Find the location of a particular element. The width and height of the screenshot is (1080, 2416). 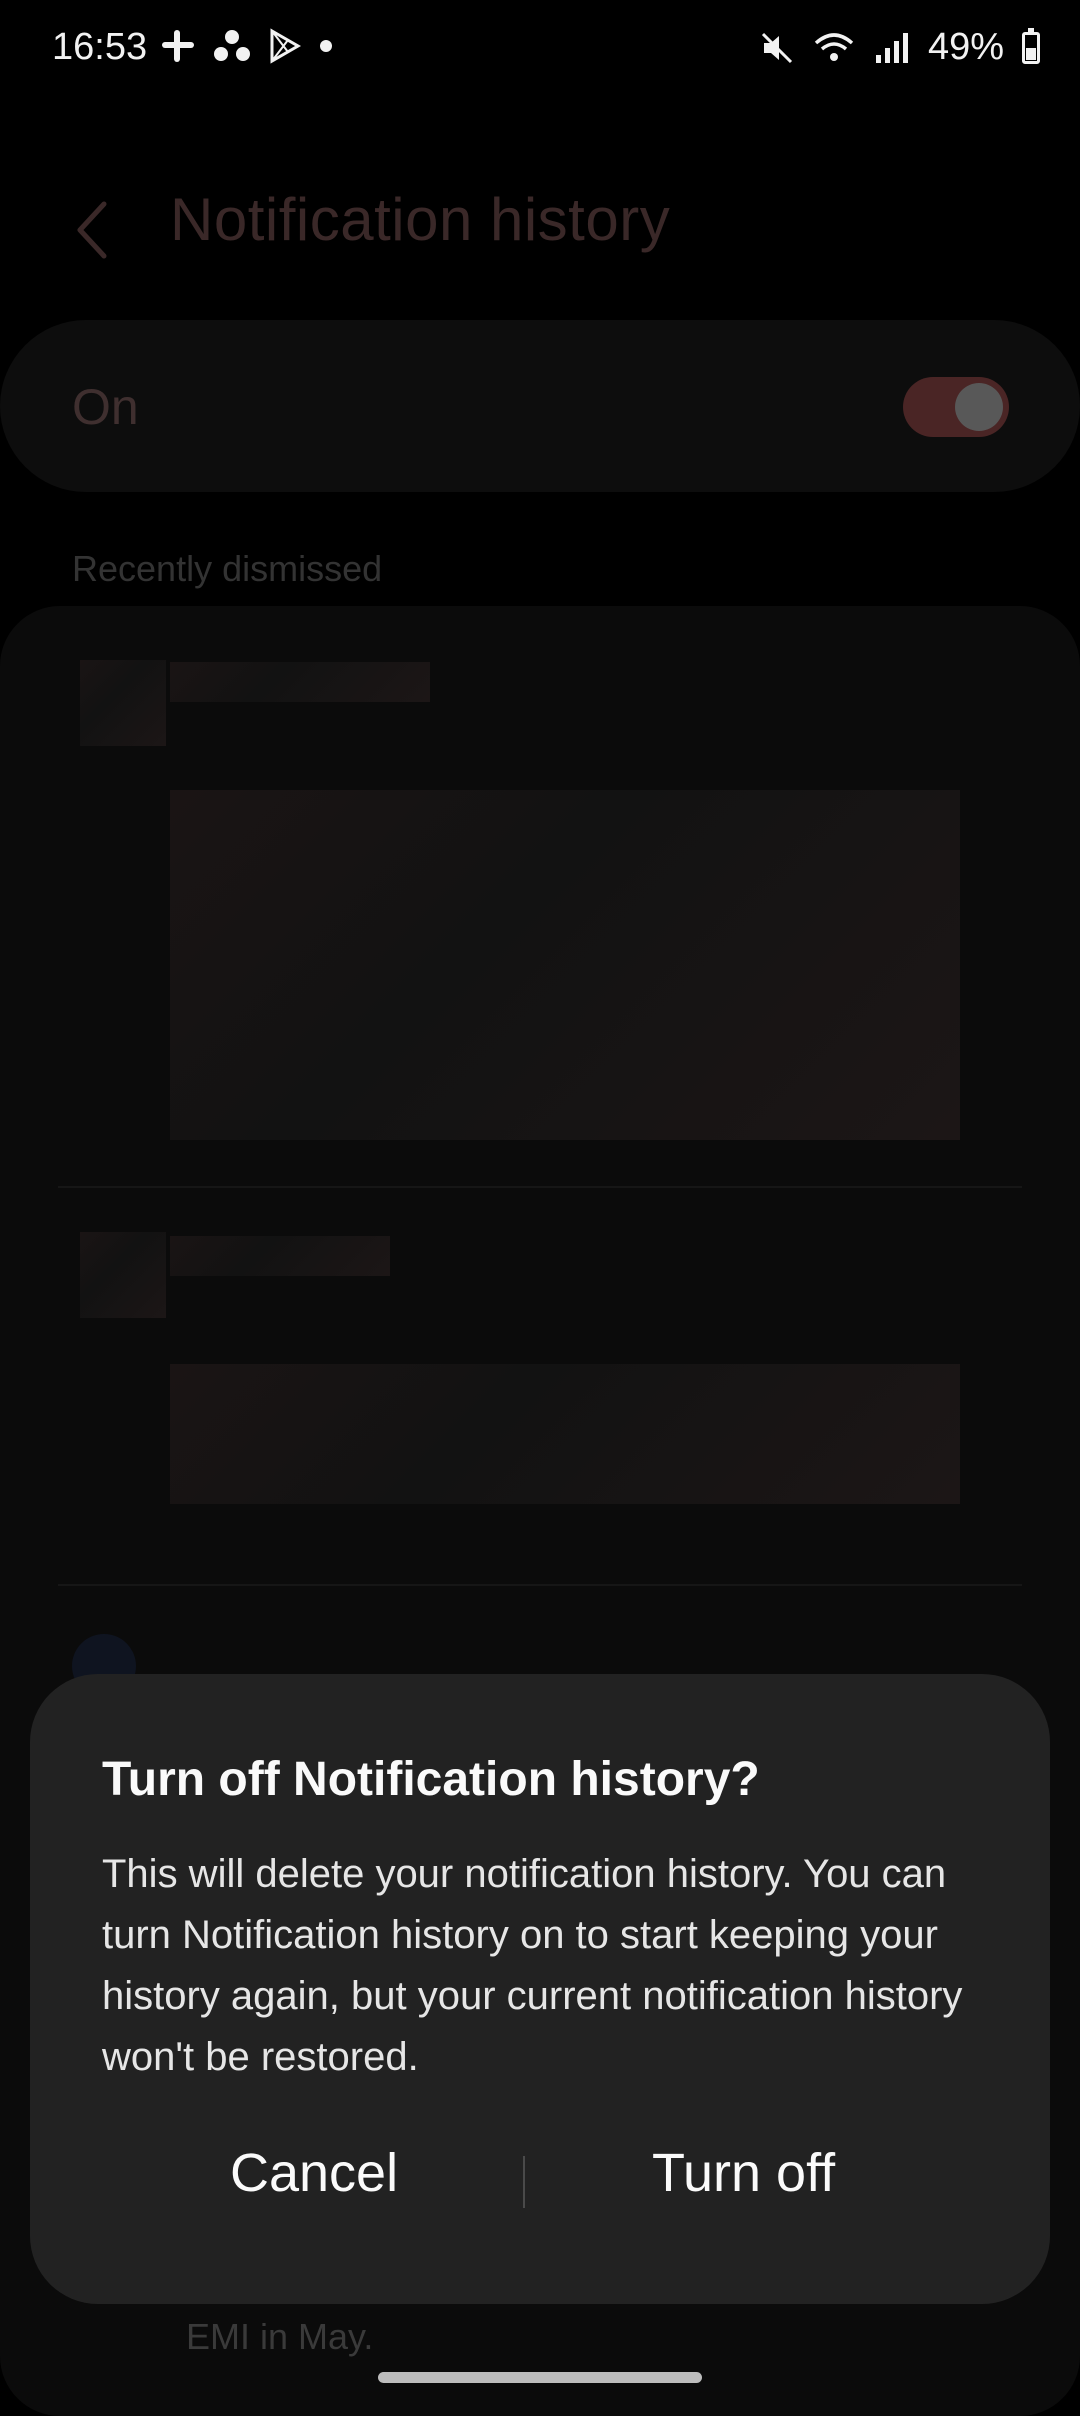

master-toggle is located at coordinates (956, 407).